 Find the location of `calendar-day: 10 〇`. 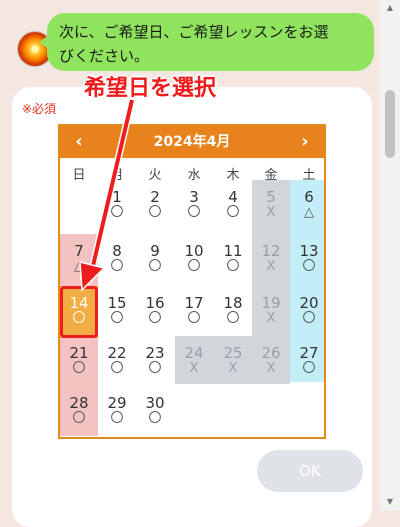

calendar-day: 10 〇 is located at coordinates (194, 260).